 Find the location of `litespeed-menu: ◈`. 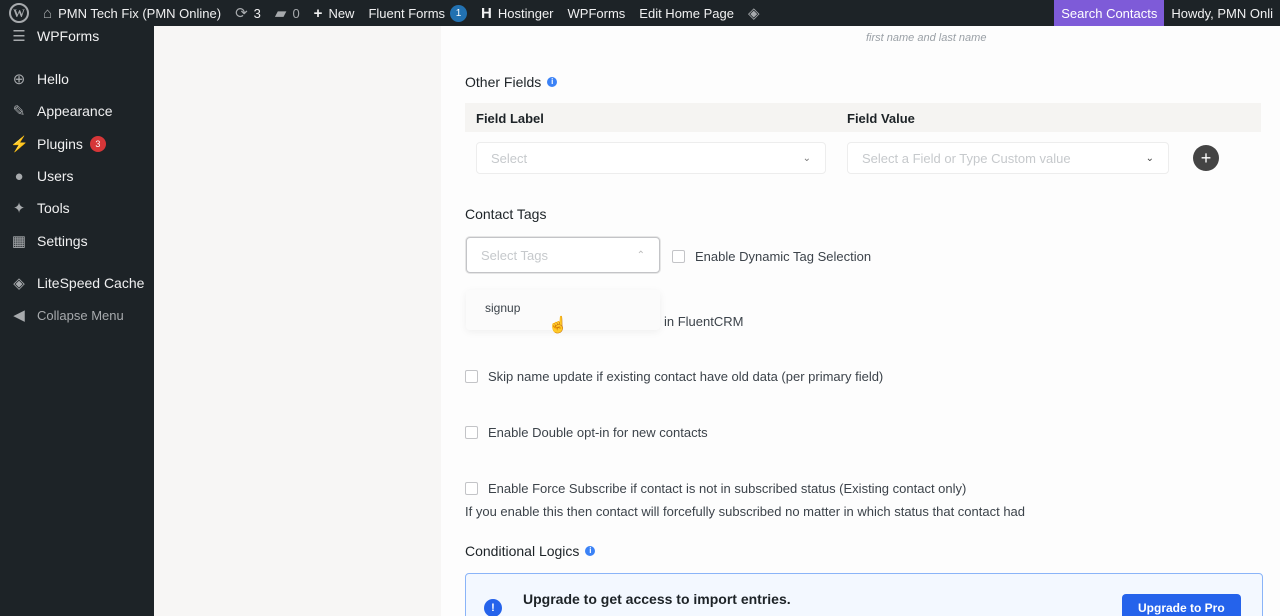

litespeed-menu: ◈ is located at coordinates (757, 13).